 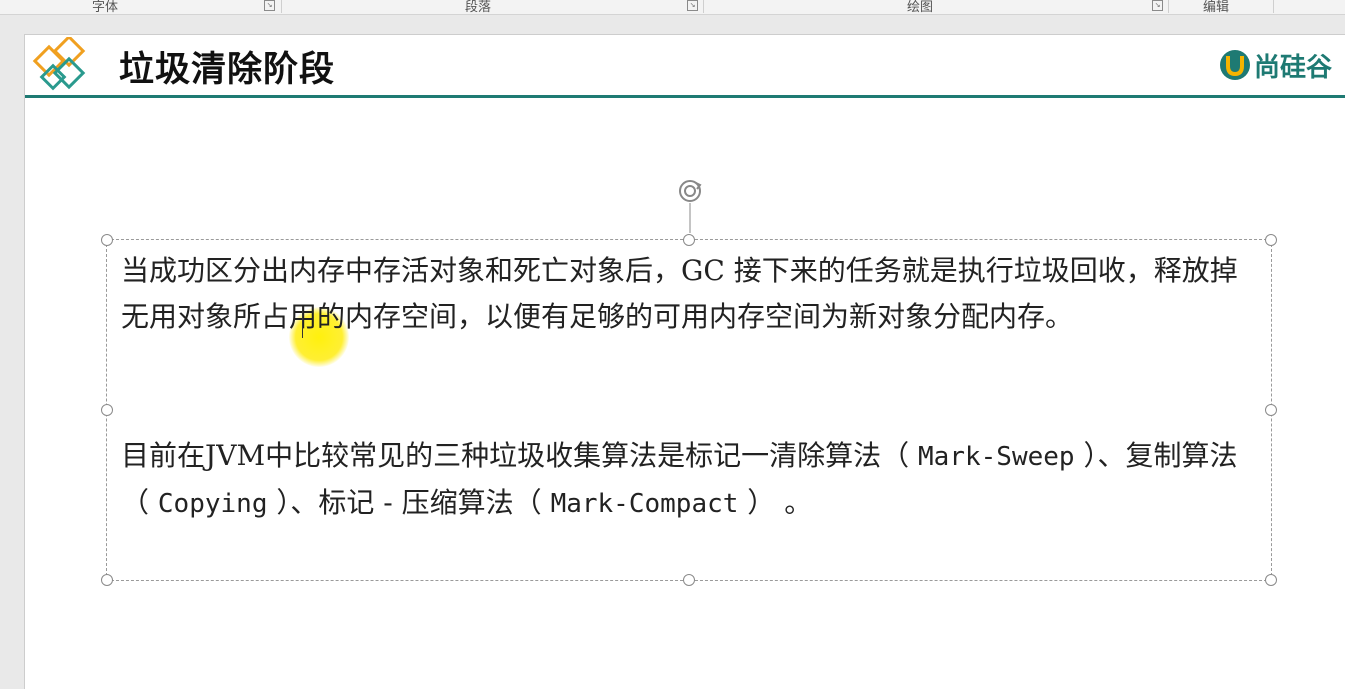 I want to click on drawing-dialog-launcher-icon: ↘, so click(x=1157, y=5).